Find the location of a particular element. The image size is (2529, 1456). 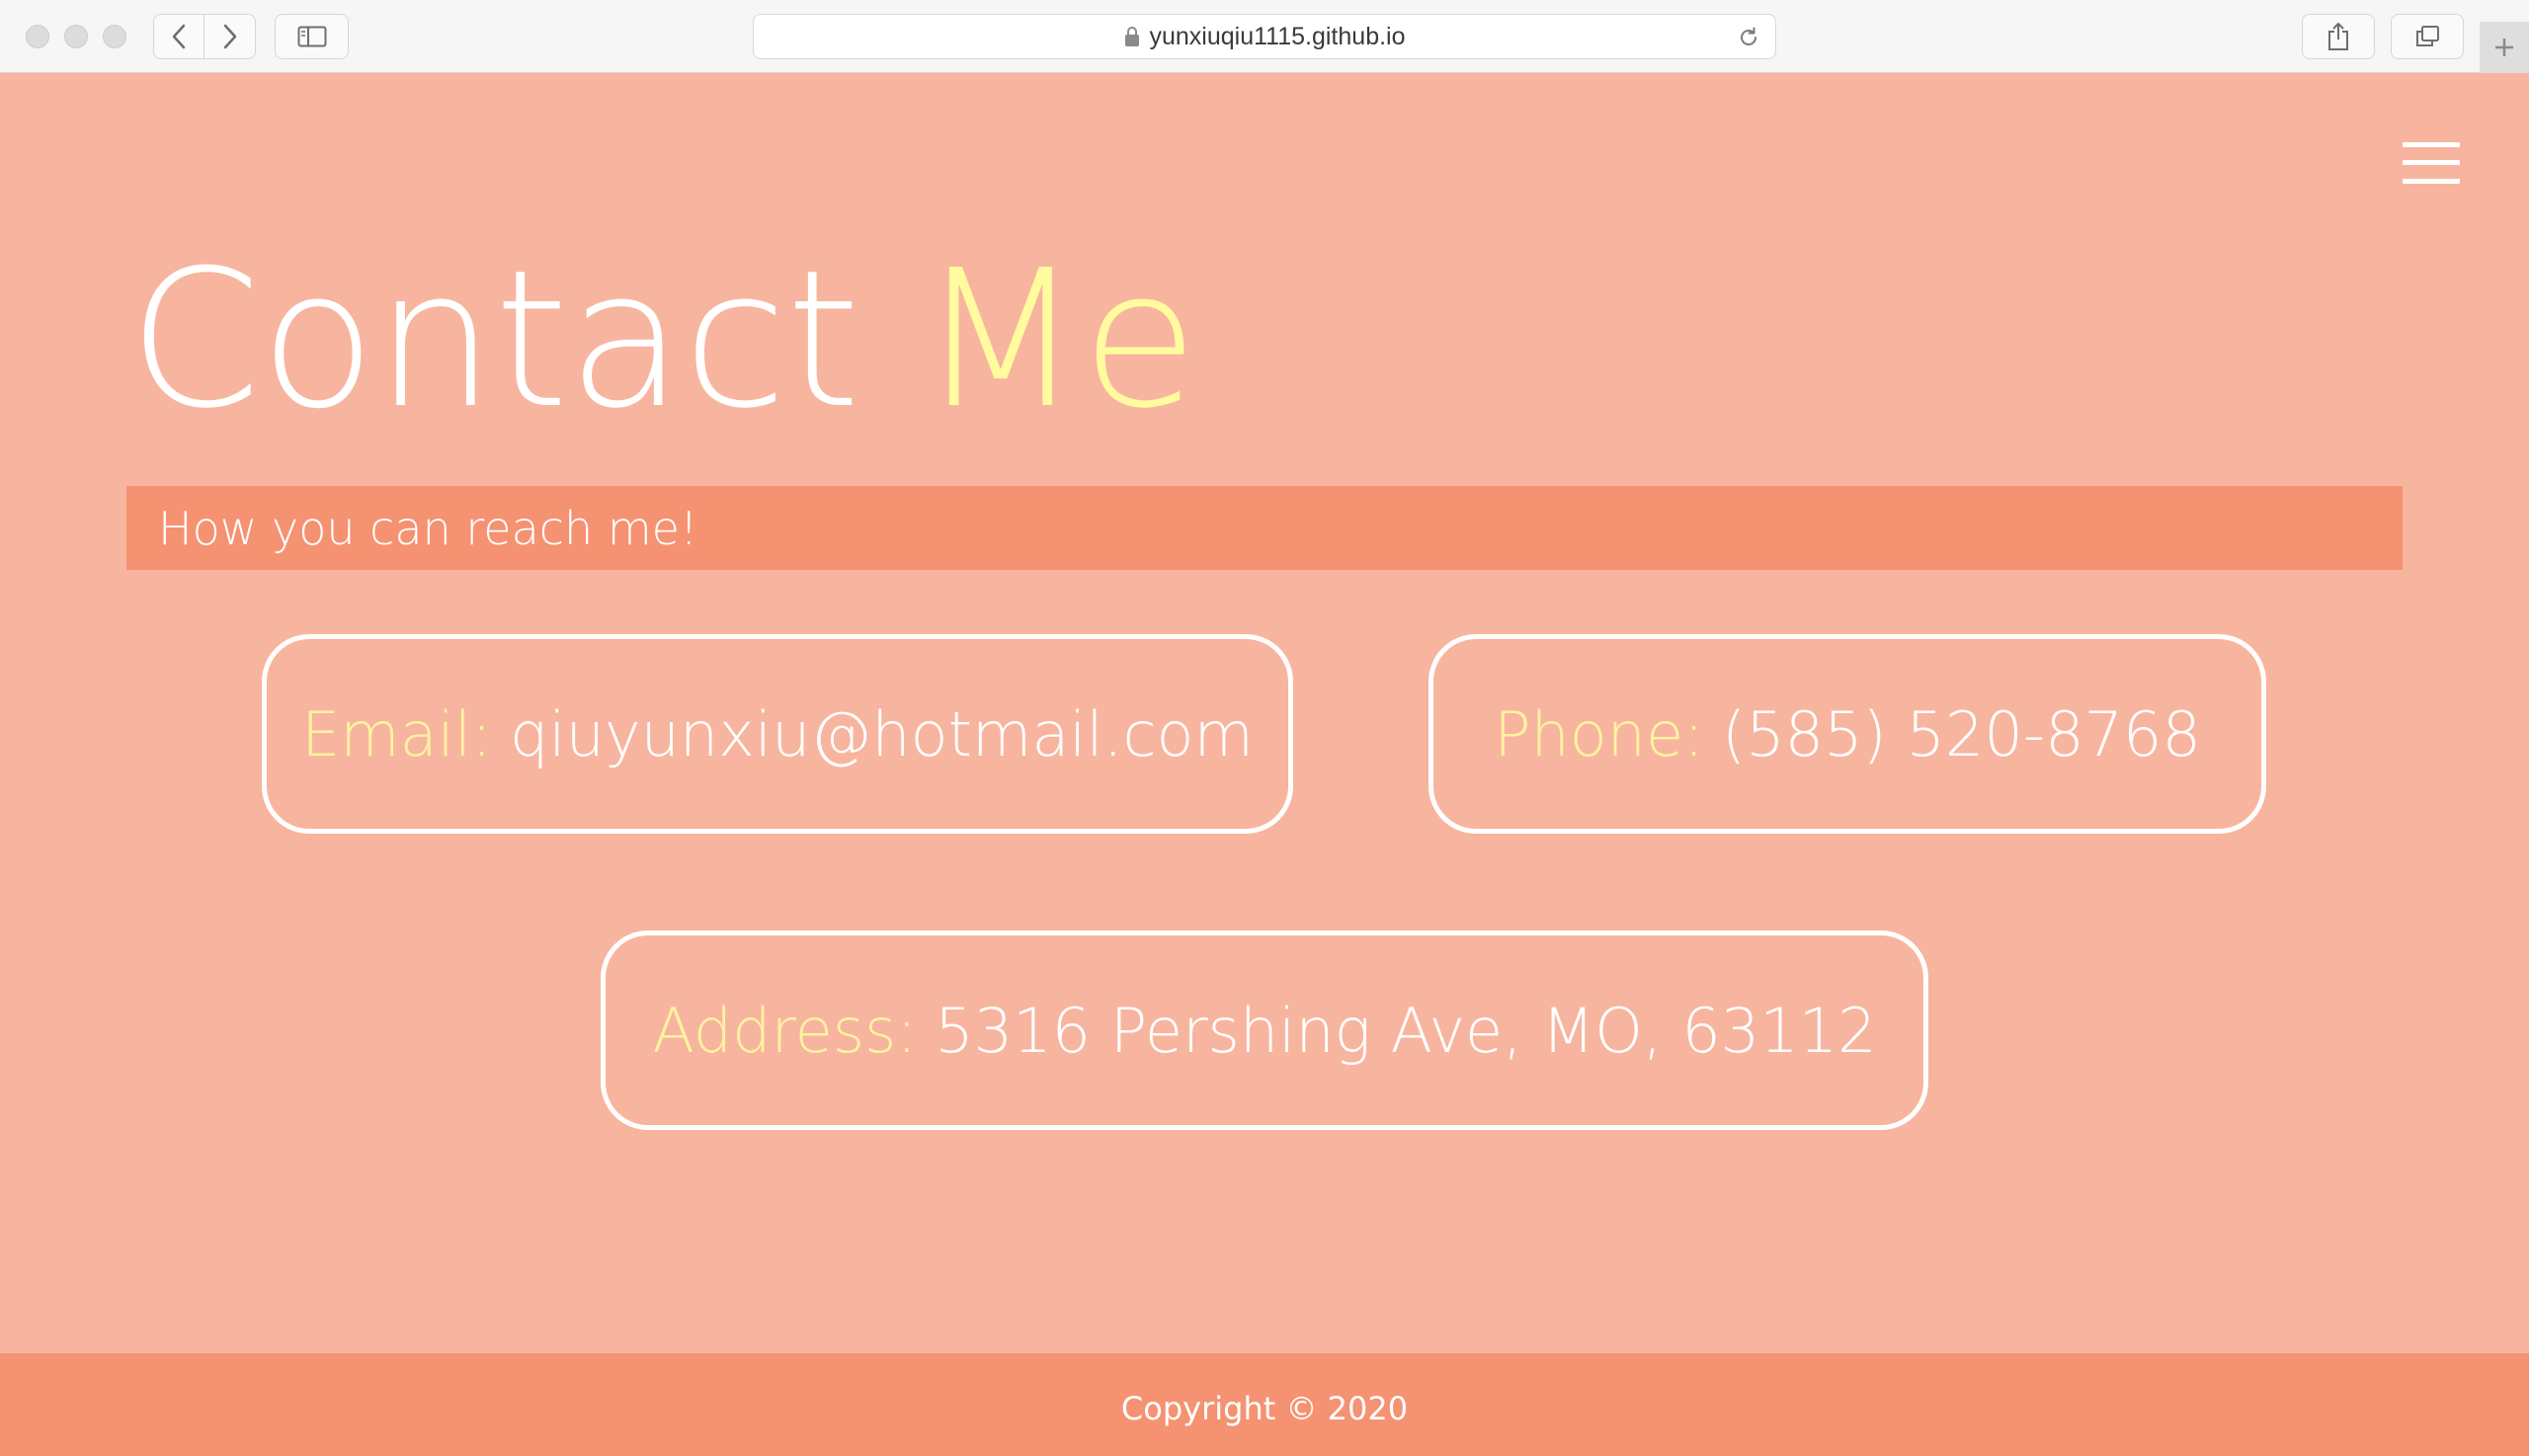

share-icon is located at coordinates (2338, 36).